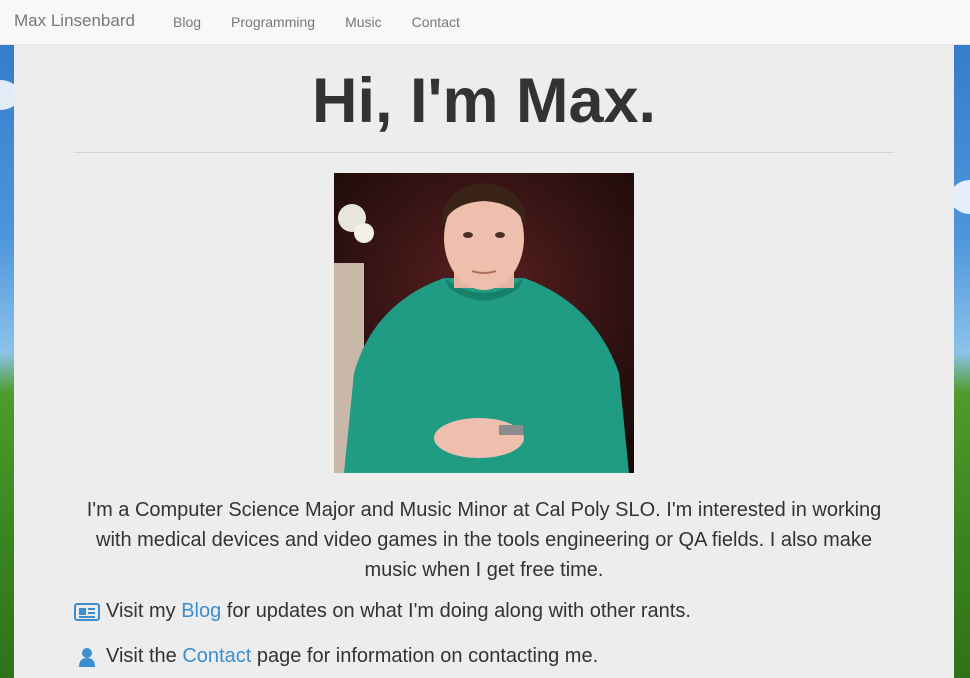 The image size is (970, 678). I want to click on blog-link: Blog, so click(201, 611).